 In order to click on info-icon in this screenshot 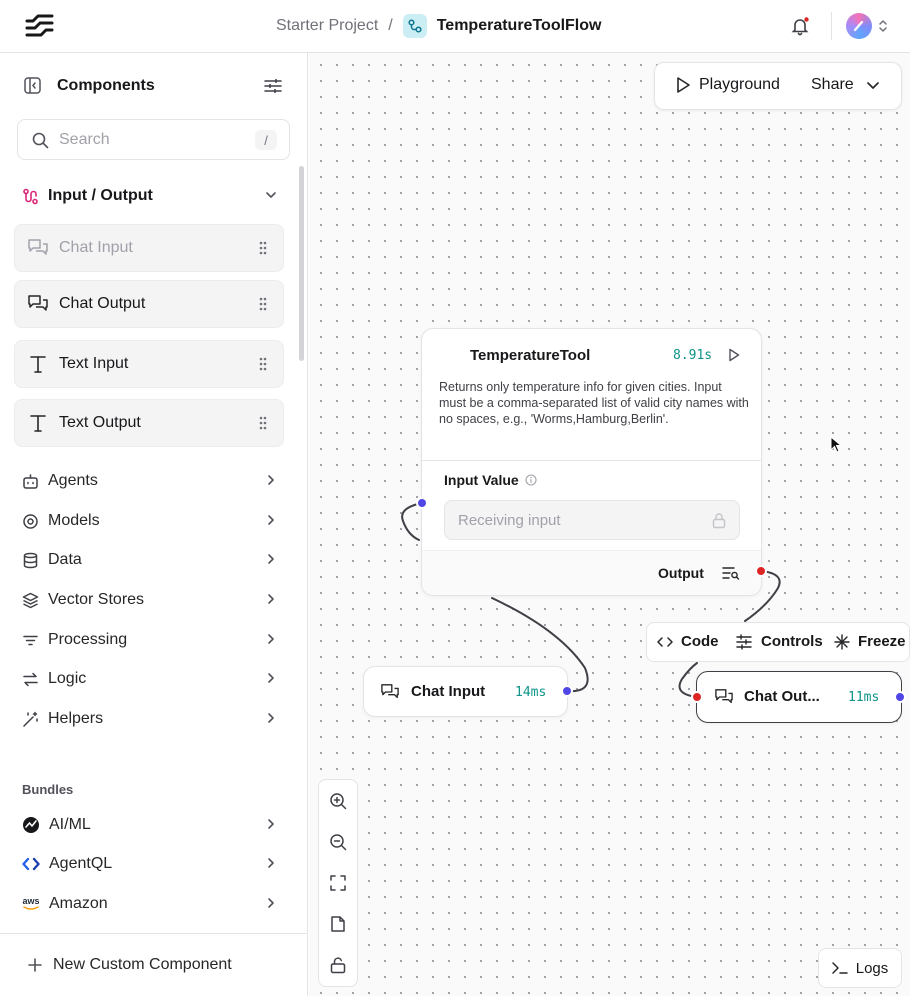, I will do `click(531, 480)`.